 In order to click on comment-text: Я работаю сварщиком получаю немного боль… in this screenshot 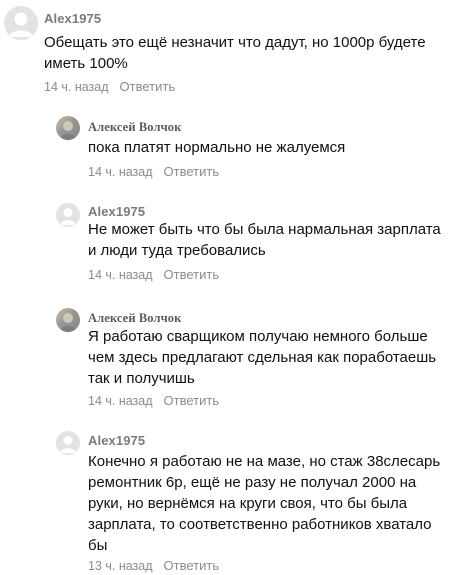, I will do `click(262, 357)`.